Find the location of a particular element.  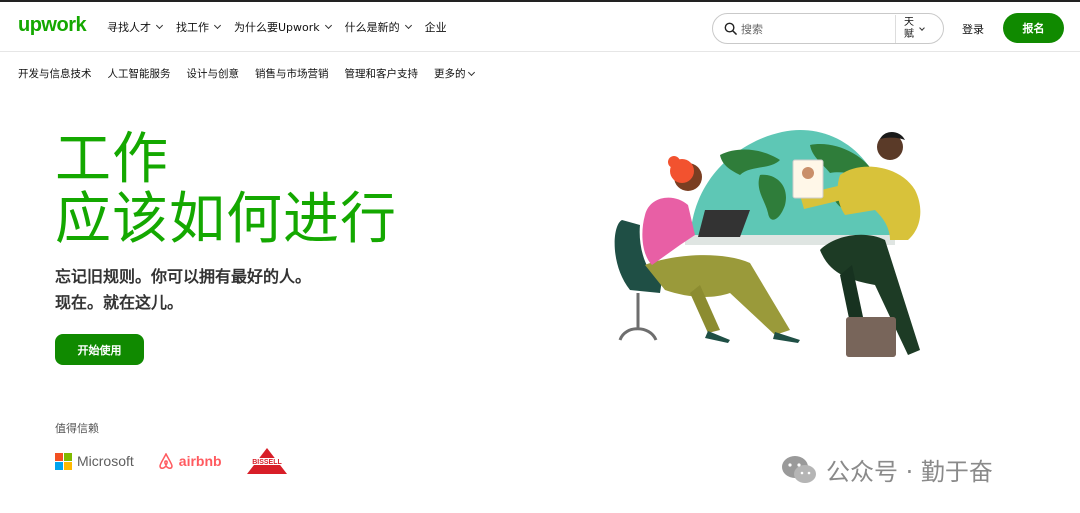

upwork-logo: upwork is located at coordinates (52, 25).